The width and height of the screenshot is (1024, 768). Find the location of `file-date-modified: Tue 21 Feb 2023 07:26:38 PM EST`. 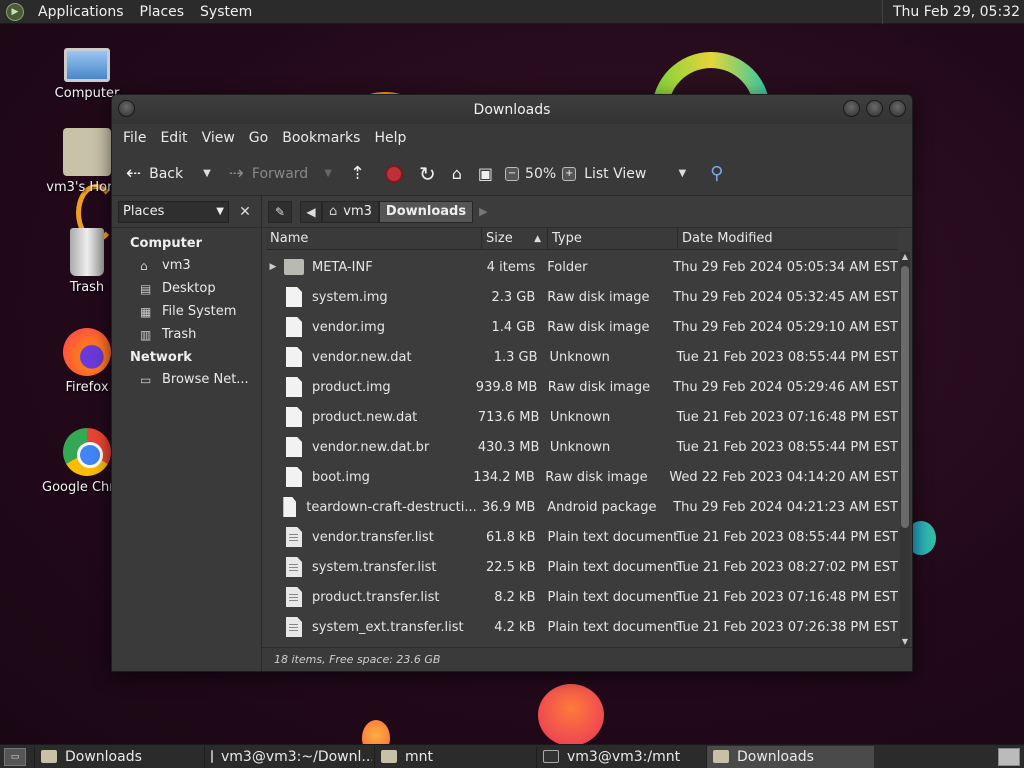

file-date-modified: Tue 21 Feb 2023 07:26:38 PM EST is located at coordinates (787, 627).